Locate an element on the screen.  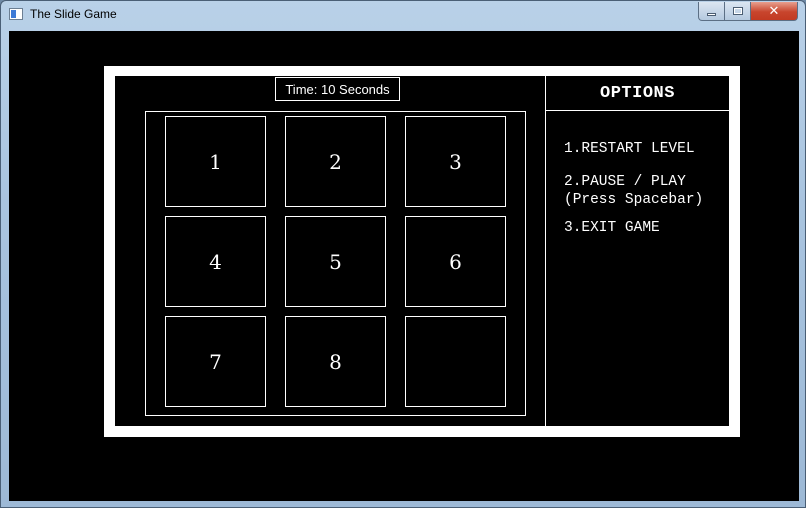
minimize-button is located at coordinates (711, 11).